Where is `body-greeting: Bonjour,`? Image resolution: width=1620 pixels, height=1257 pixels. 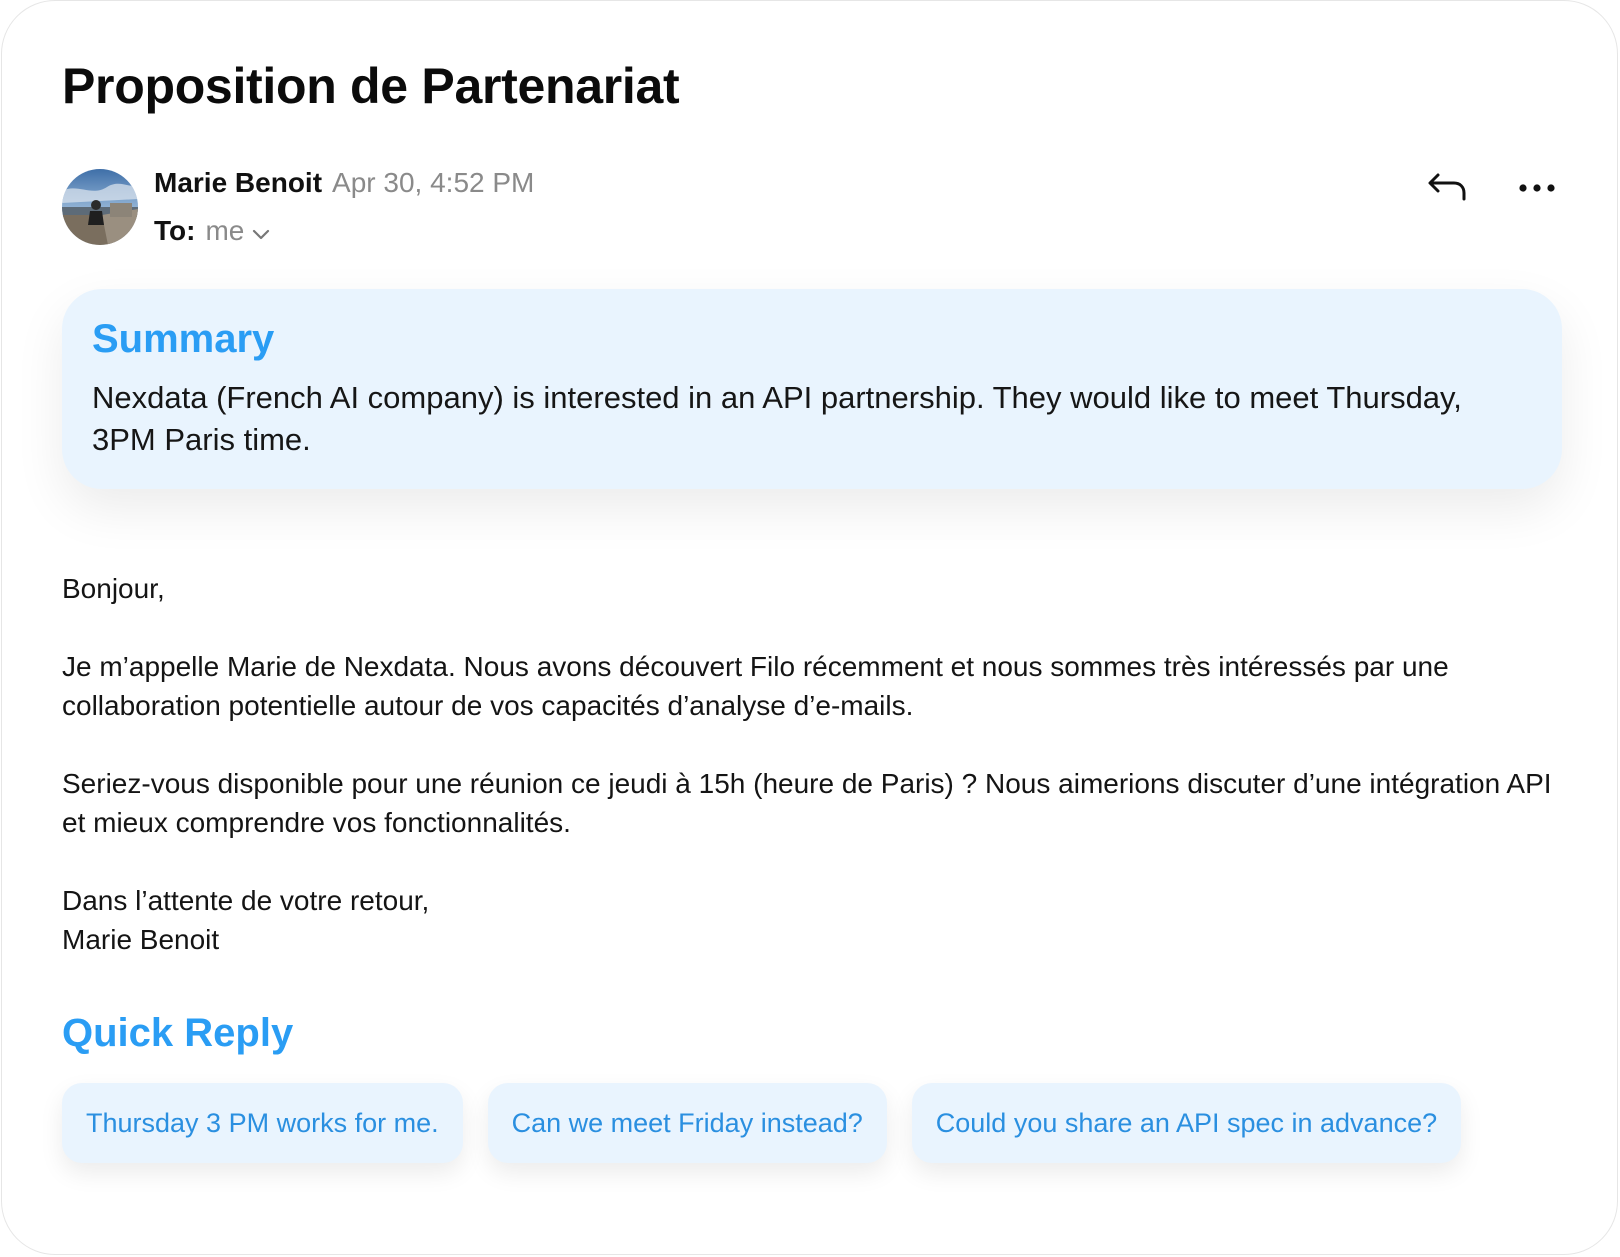 body-greeting: Bonjour, is located at coordinates (113, 588).